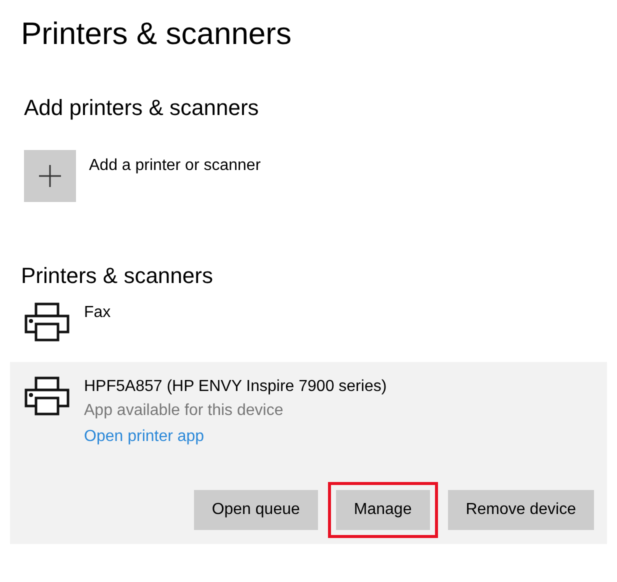  What do you see at coordinates (256, 510) in the screenshot?
I see `device-button: Open queue` at bounding box center [256, 510].